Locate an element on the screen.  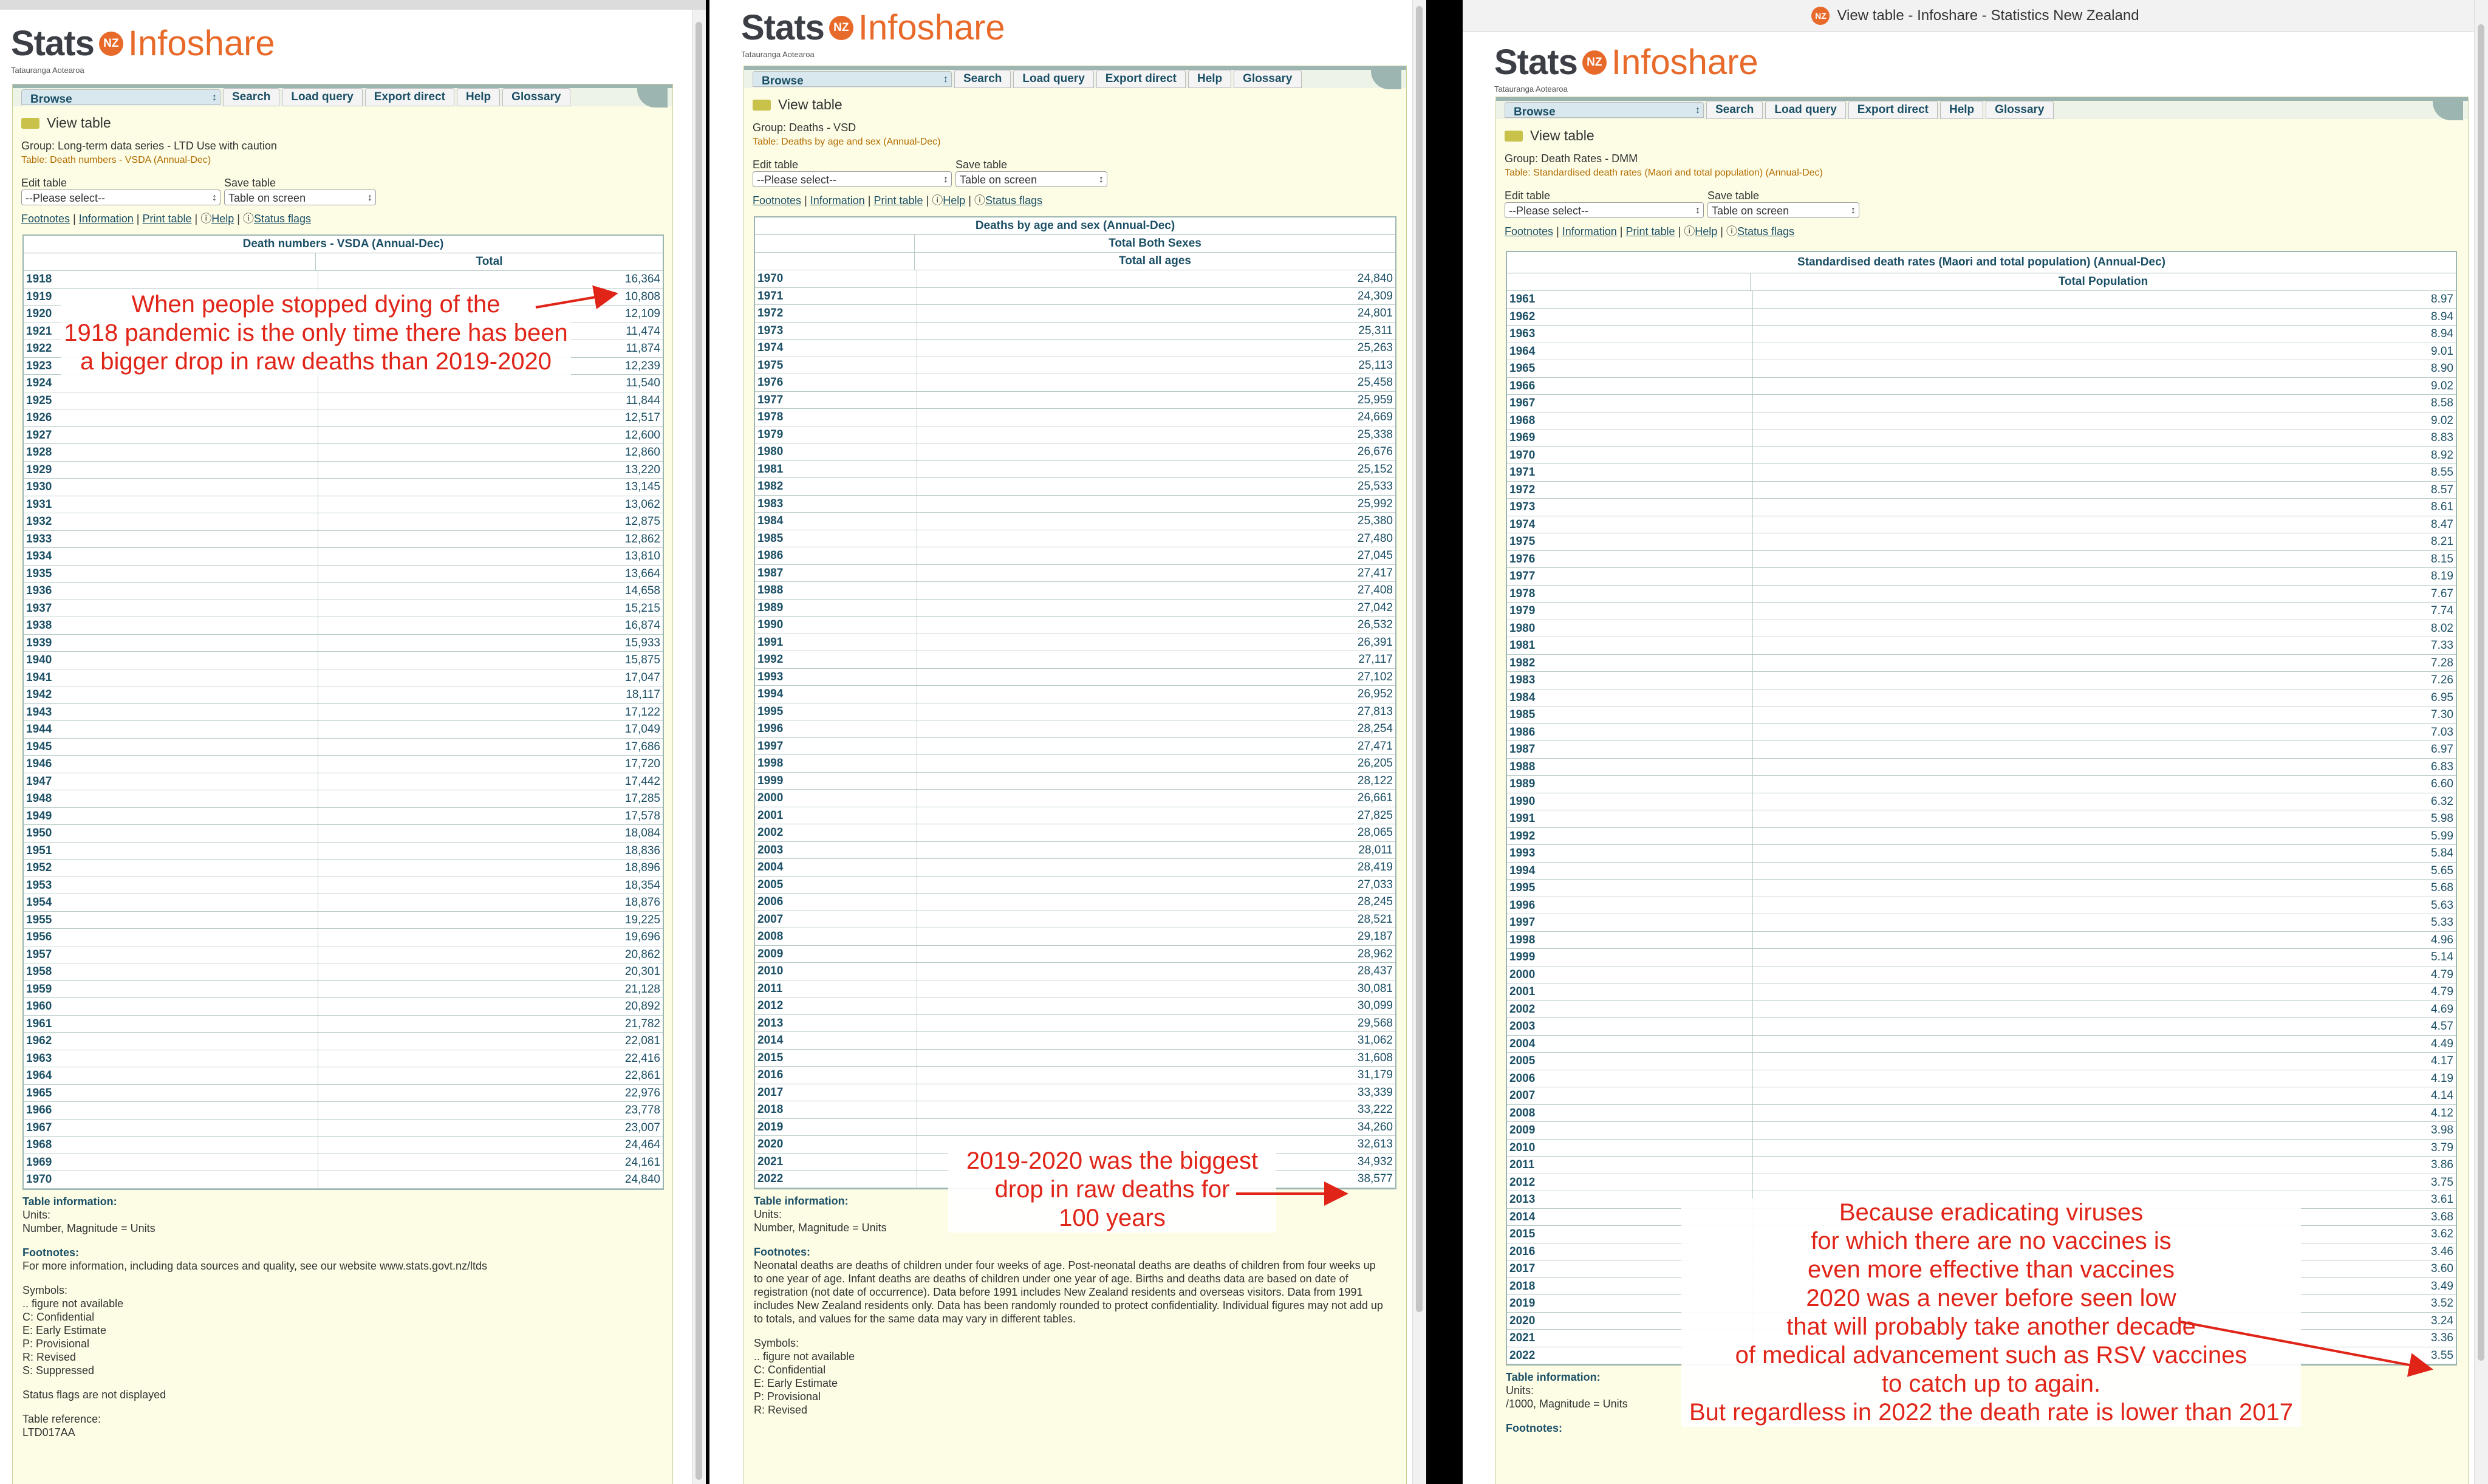
row-year: 1987 is located at coordinates (1630, 749).